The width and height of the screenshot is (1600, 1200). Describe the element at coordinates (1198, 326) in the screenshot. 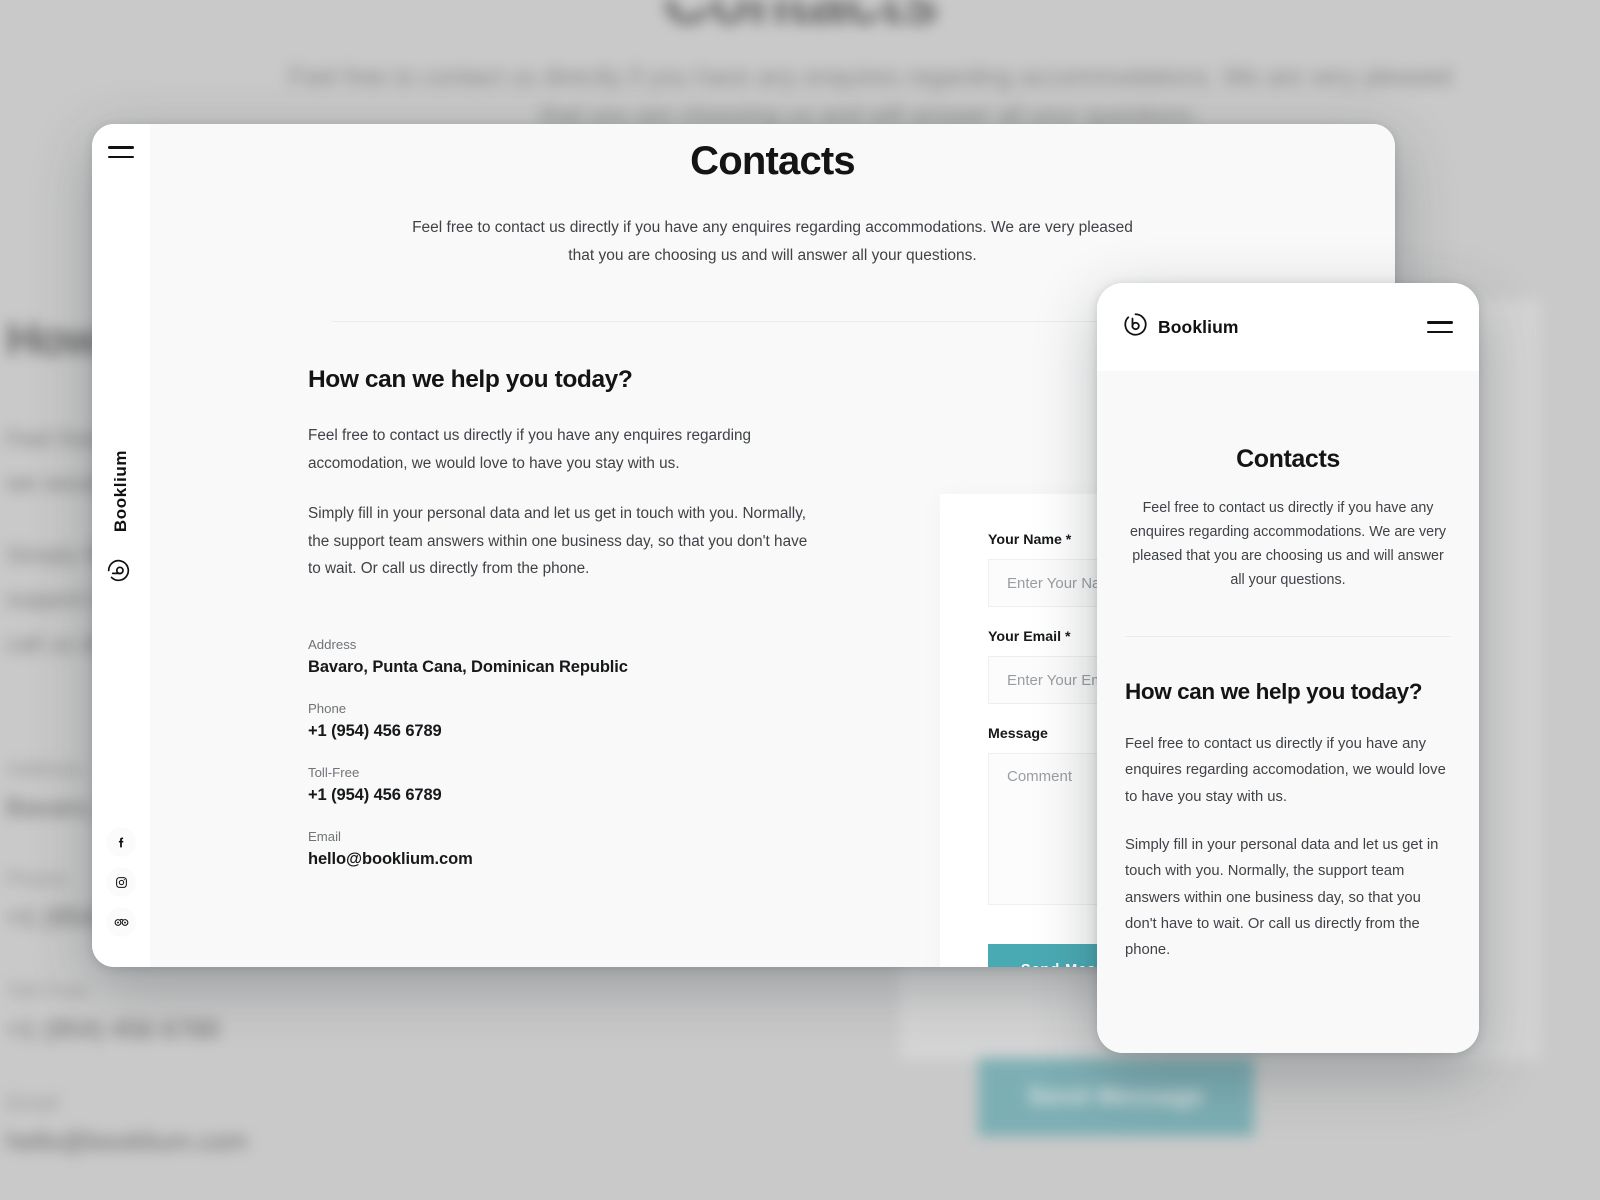

I see `brand-name: Booklium` at that location.